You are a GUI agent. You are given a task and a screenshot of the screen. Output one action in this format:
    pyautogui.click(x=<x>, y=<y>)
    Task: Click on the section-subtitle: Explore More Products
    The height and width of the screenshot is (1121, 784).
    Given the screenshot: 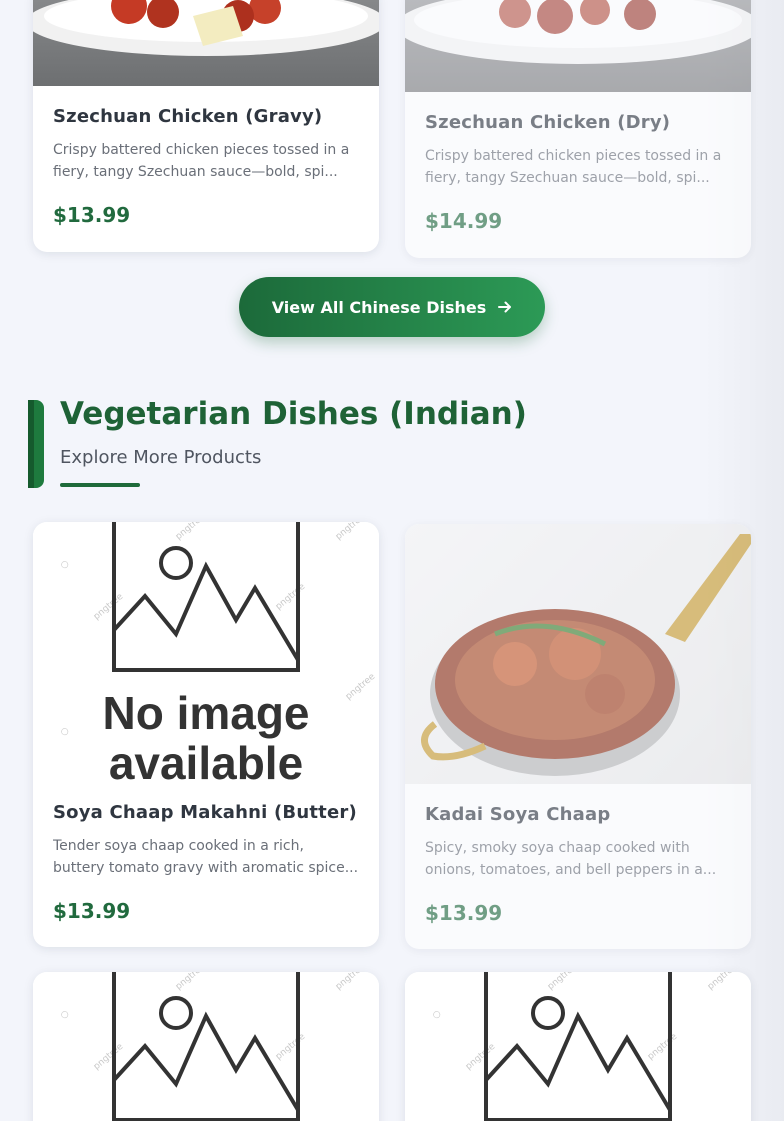 What is the action you would take?
    pyautogui.click(x=161, y=457)
    